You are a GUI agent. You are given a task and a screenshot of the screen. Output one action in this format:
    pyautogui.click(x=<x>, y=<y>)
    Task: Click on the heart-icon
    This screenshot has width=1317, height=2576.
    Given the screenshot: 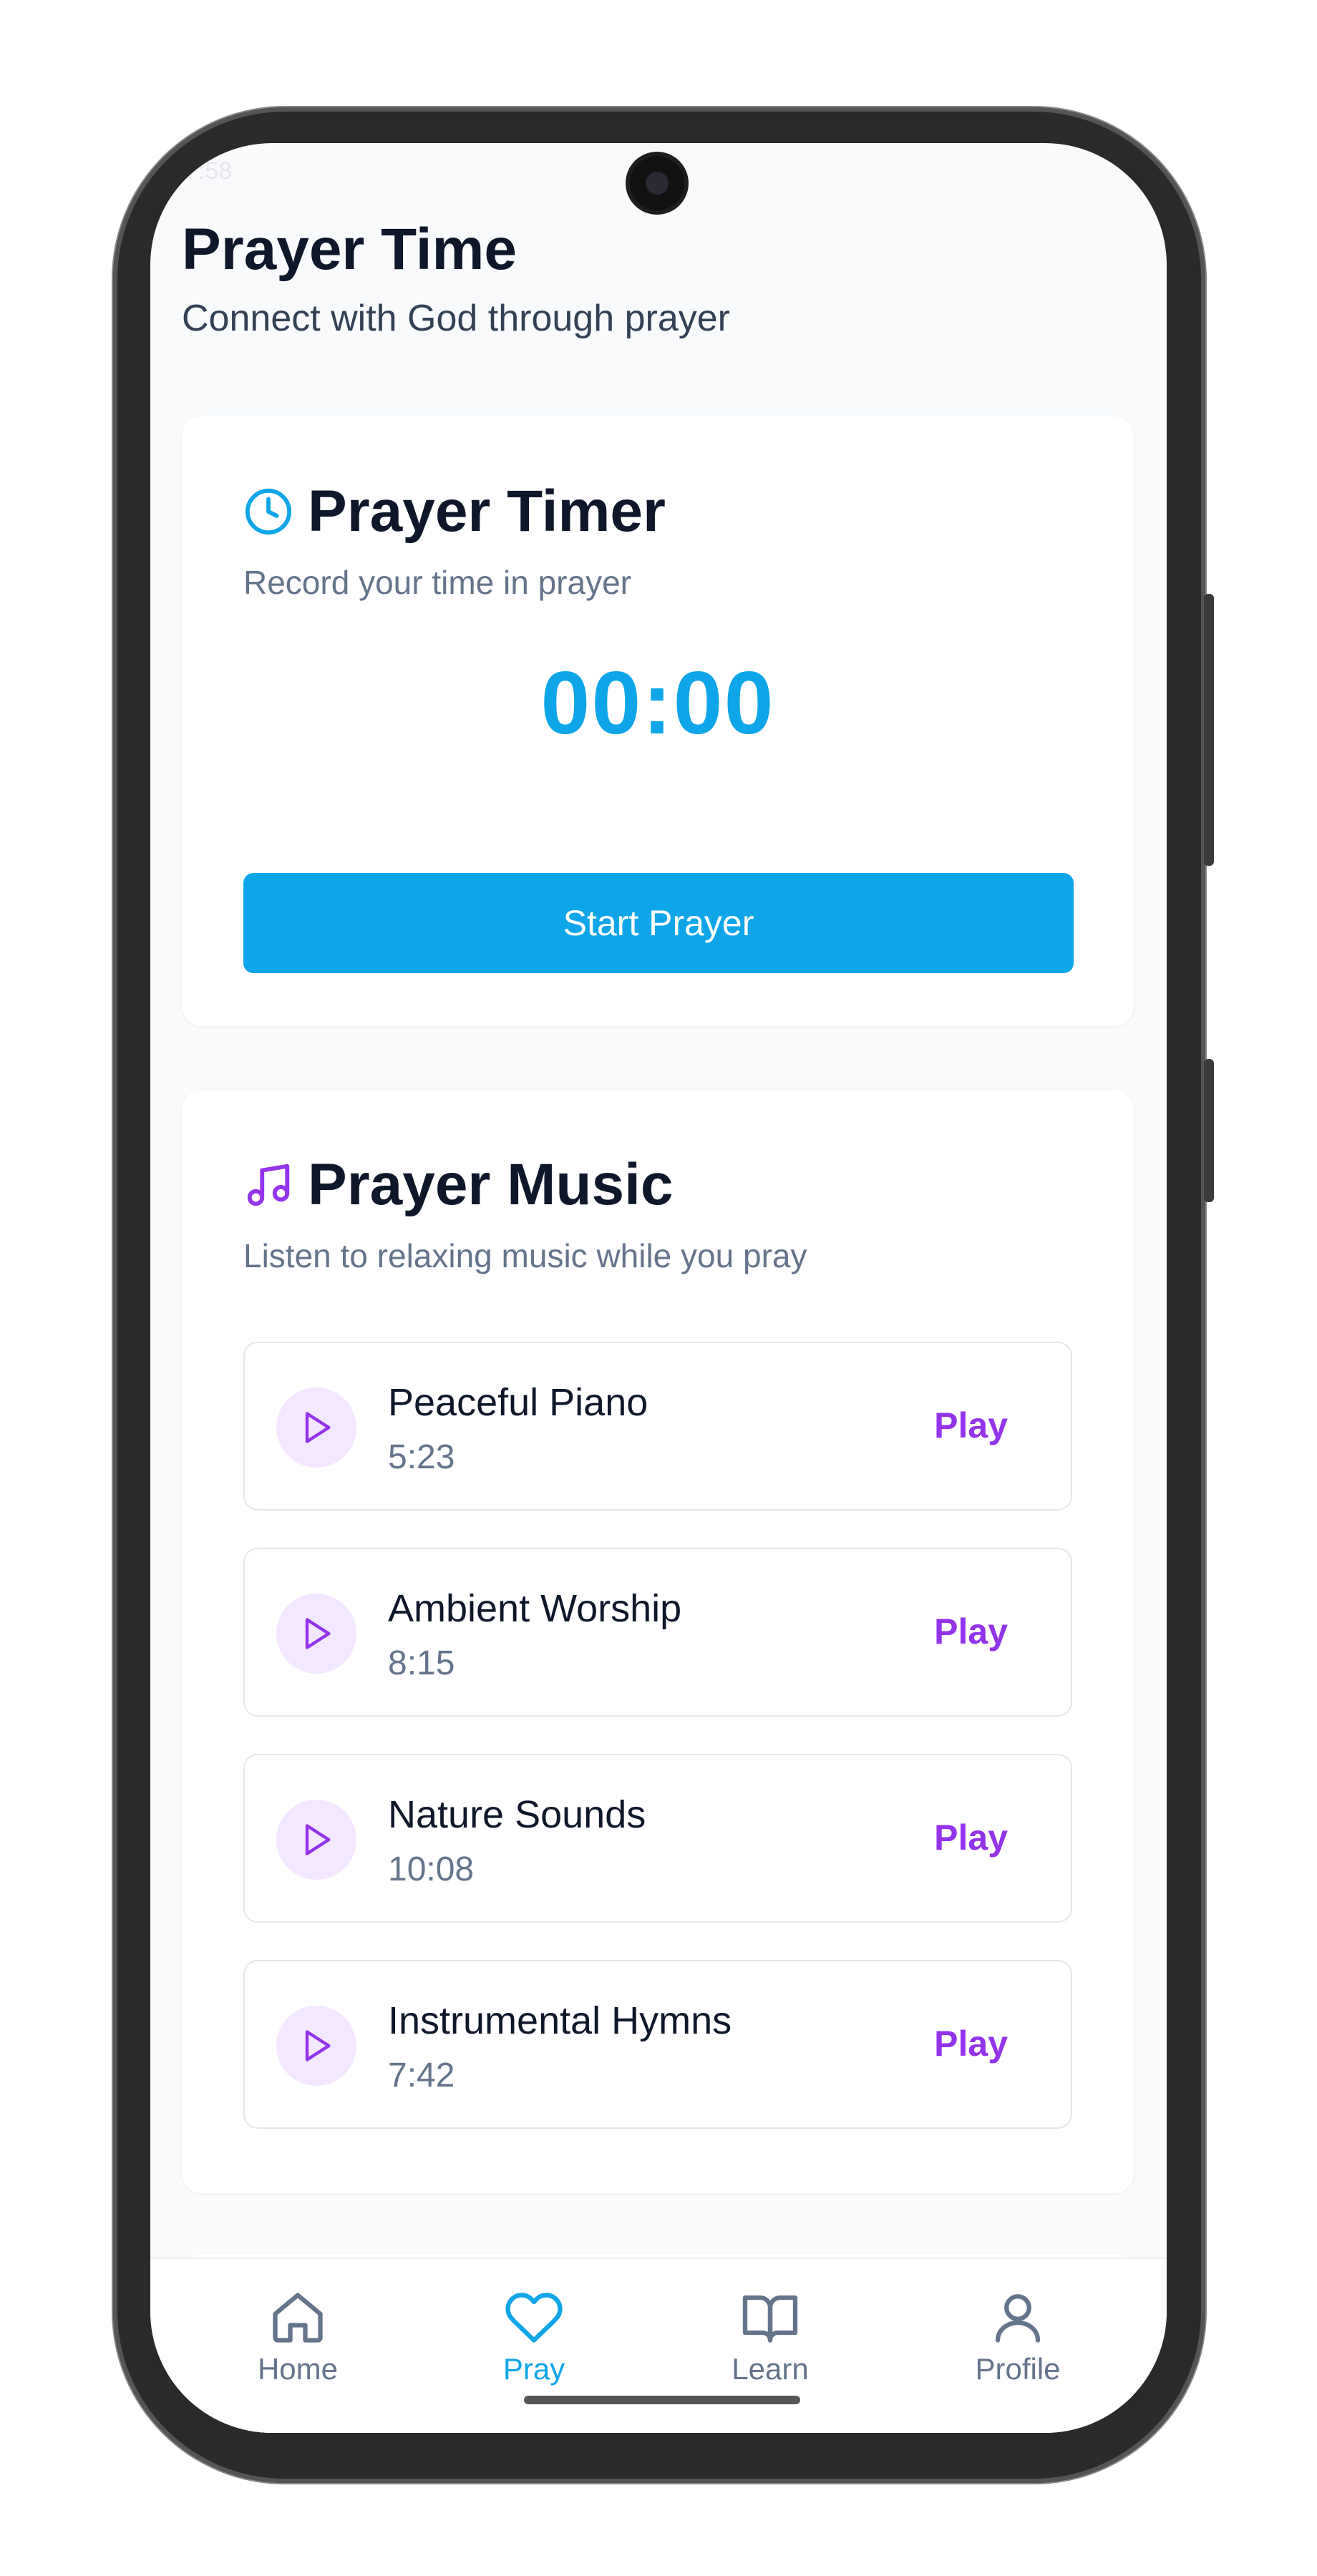 What is the action you would take?
    pyautogui.click(x=534, y=2318)
    